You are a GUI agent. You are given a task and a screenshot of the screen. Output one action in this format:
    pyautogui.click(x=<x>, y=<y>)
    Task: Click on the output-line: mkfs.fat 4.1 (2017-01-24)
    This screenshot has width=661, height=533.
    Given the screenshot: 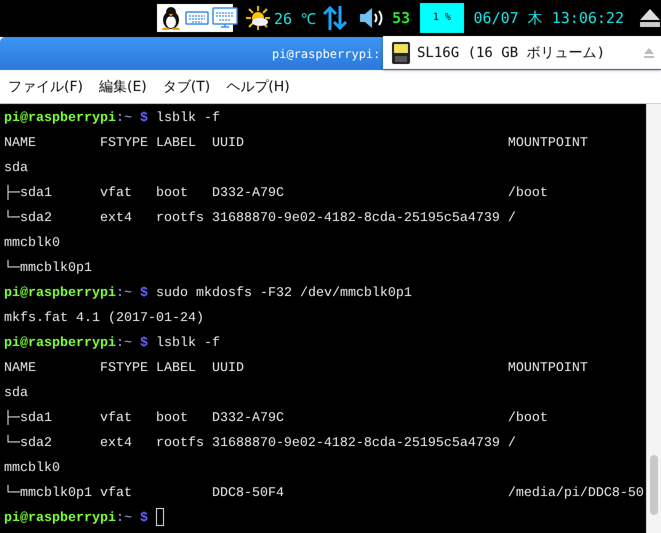 What is the action you would take?
    pyautogui.click(x=104, y=318)
    